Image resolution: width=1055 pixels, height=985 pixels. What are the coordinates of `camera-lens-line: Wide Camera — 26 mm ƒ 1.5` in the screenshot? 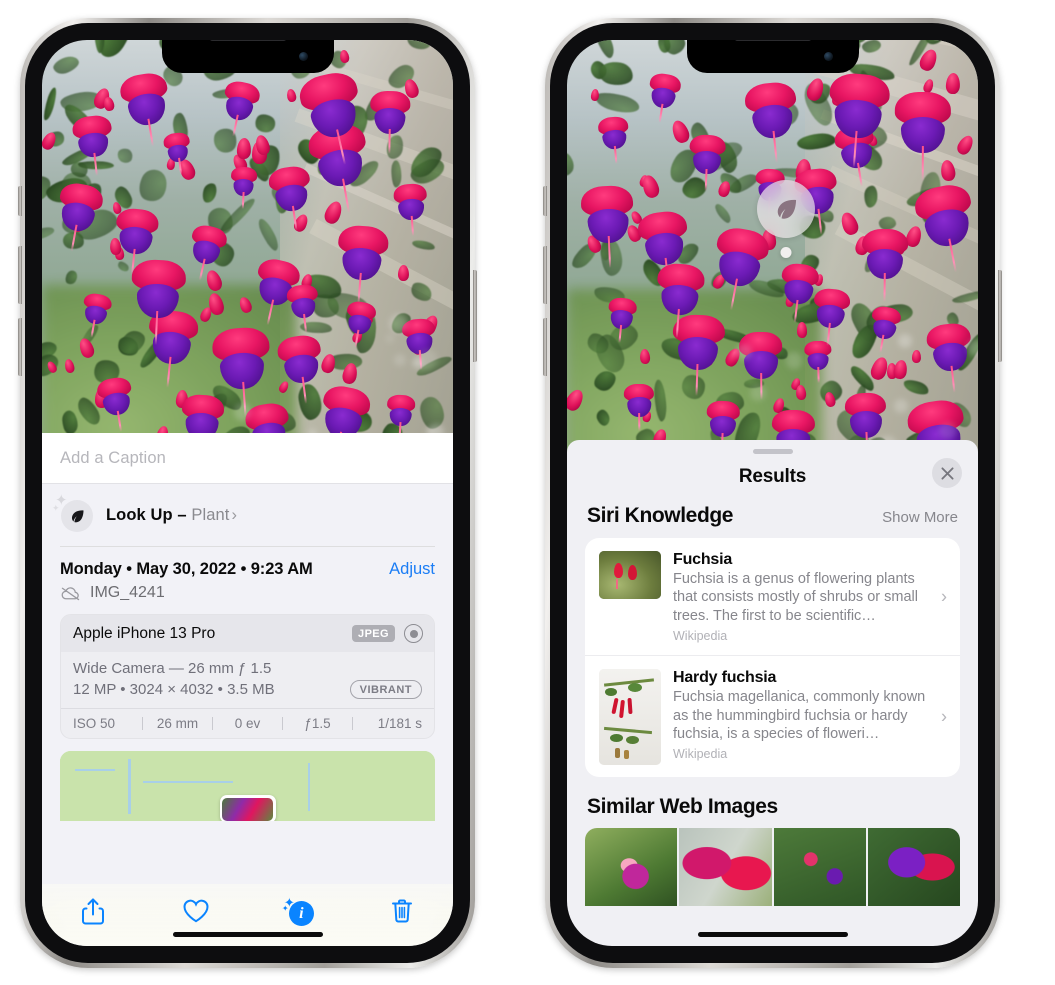 It's located at (172, 668).